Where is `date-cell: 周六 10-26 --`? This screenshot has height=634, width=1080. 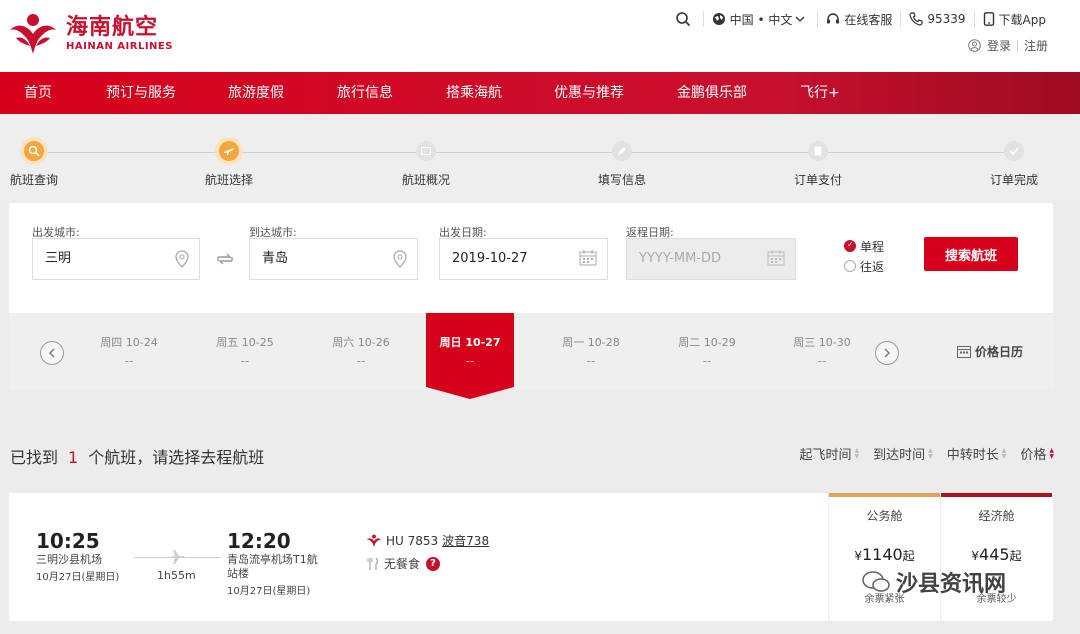
date-cell: 周六 10-26 -- is located at coordinates (361, 351).